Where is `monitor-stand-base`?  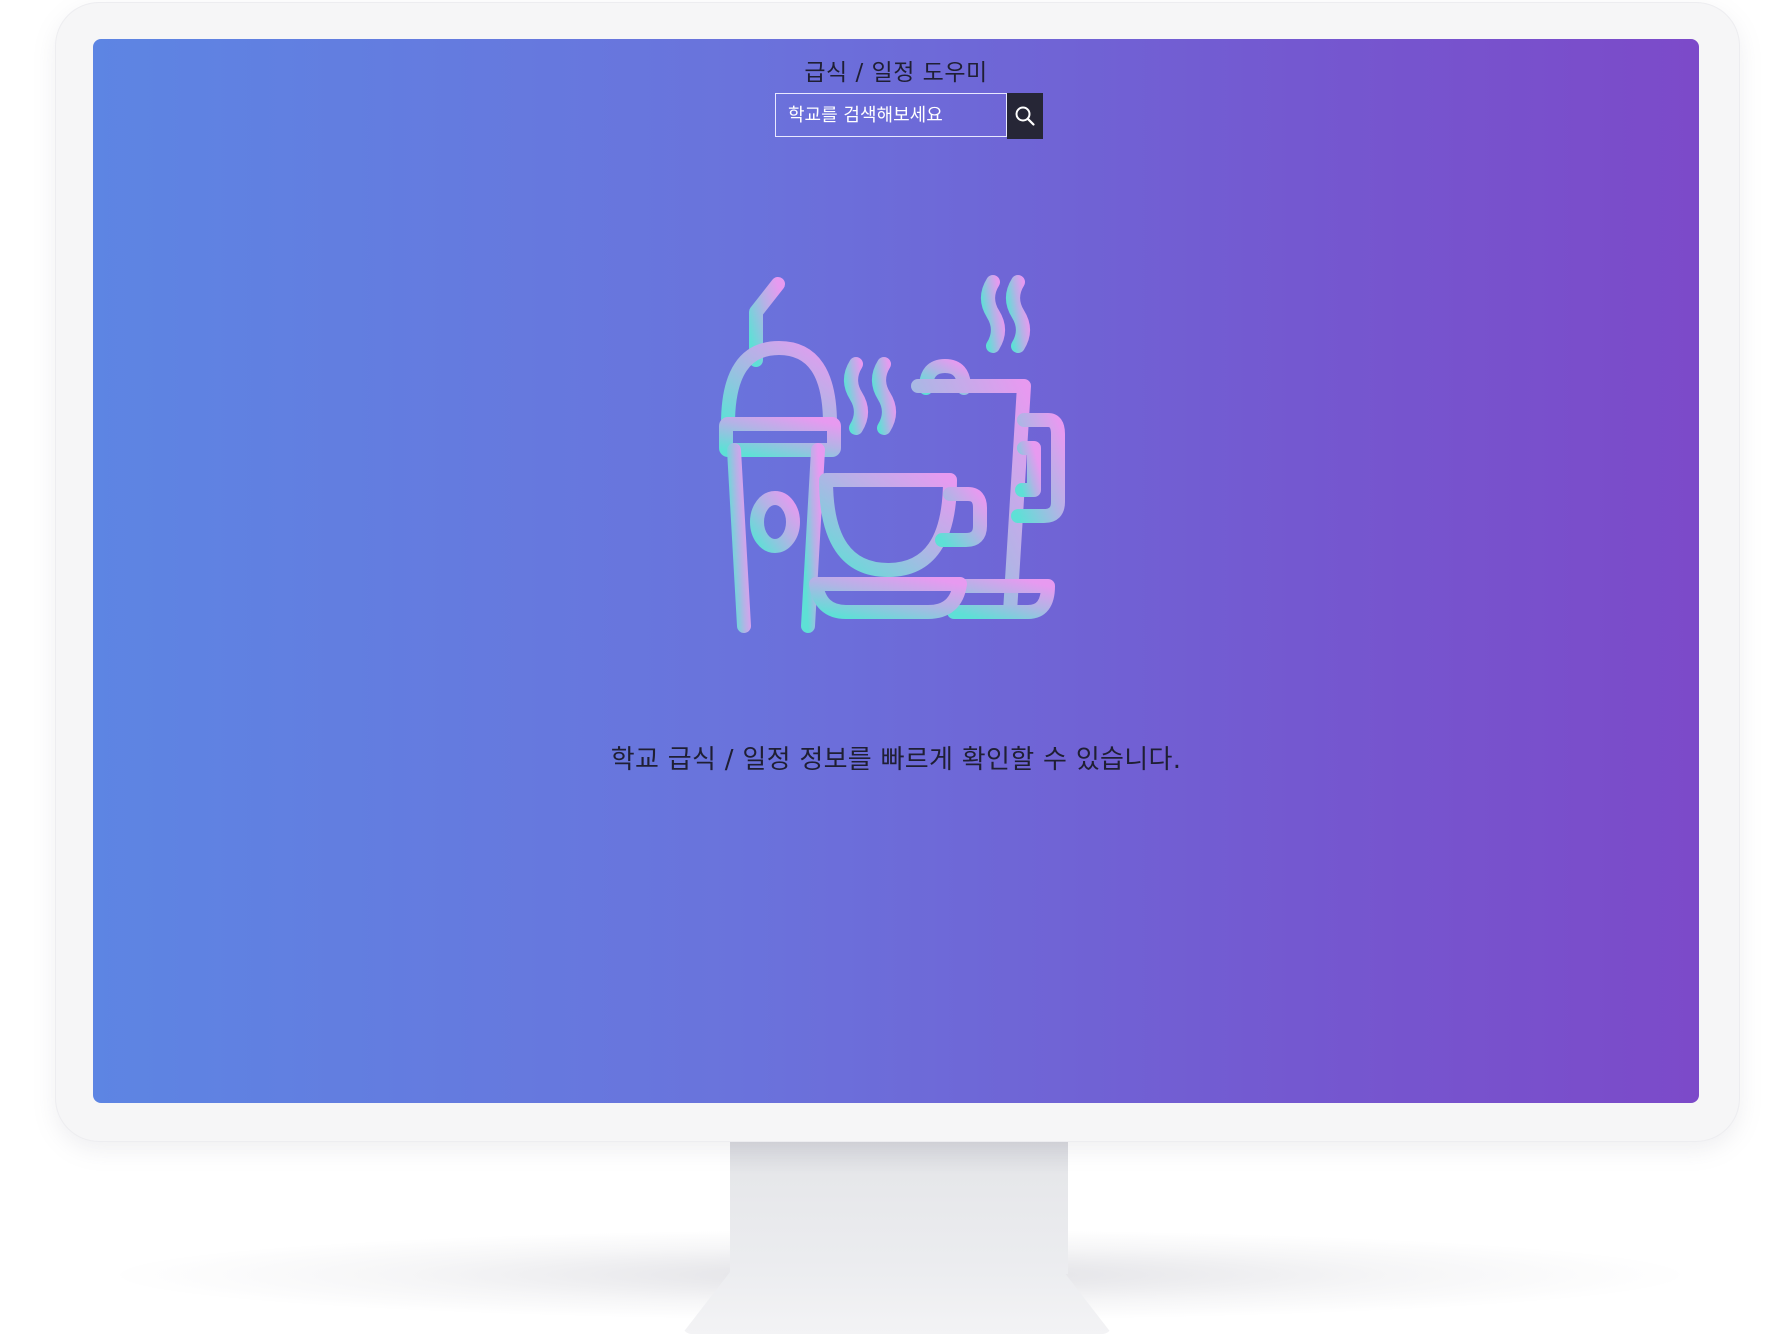
monitor-stand-base is located at coordinates (897, 1303).